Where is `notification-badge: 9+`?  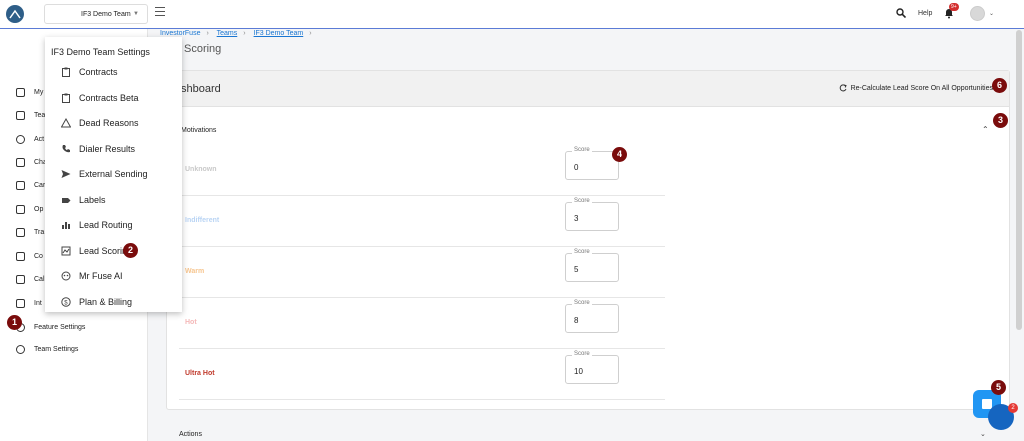 notification-badge: 9+ is located at coordinates (954, 7).